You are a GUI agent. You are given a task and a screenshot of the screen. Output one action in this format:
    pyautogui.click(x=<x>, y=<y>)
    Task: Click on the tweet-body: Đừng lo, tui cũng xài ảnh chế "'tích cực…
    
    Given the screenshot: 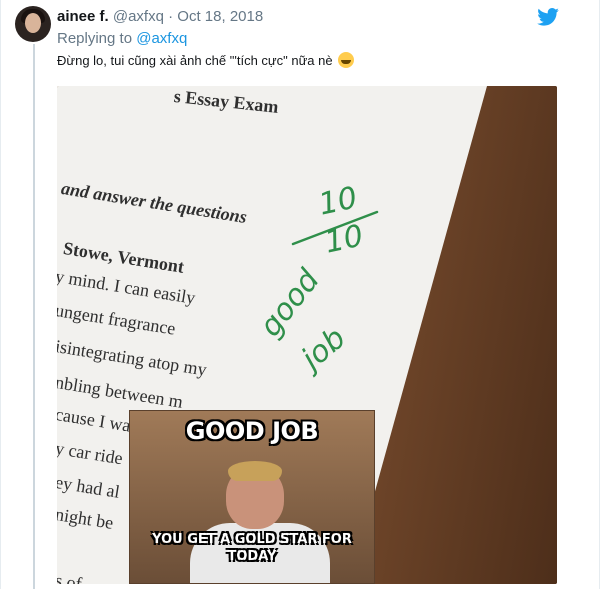 What is the action you would take?
    pyautogui.click(x=195, y=60)
    